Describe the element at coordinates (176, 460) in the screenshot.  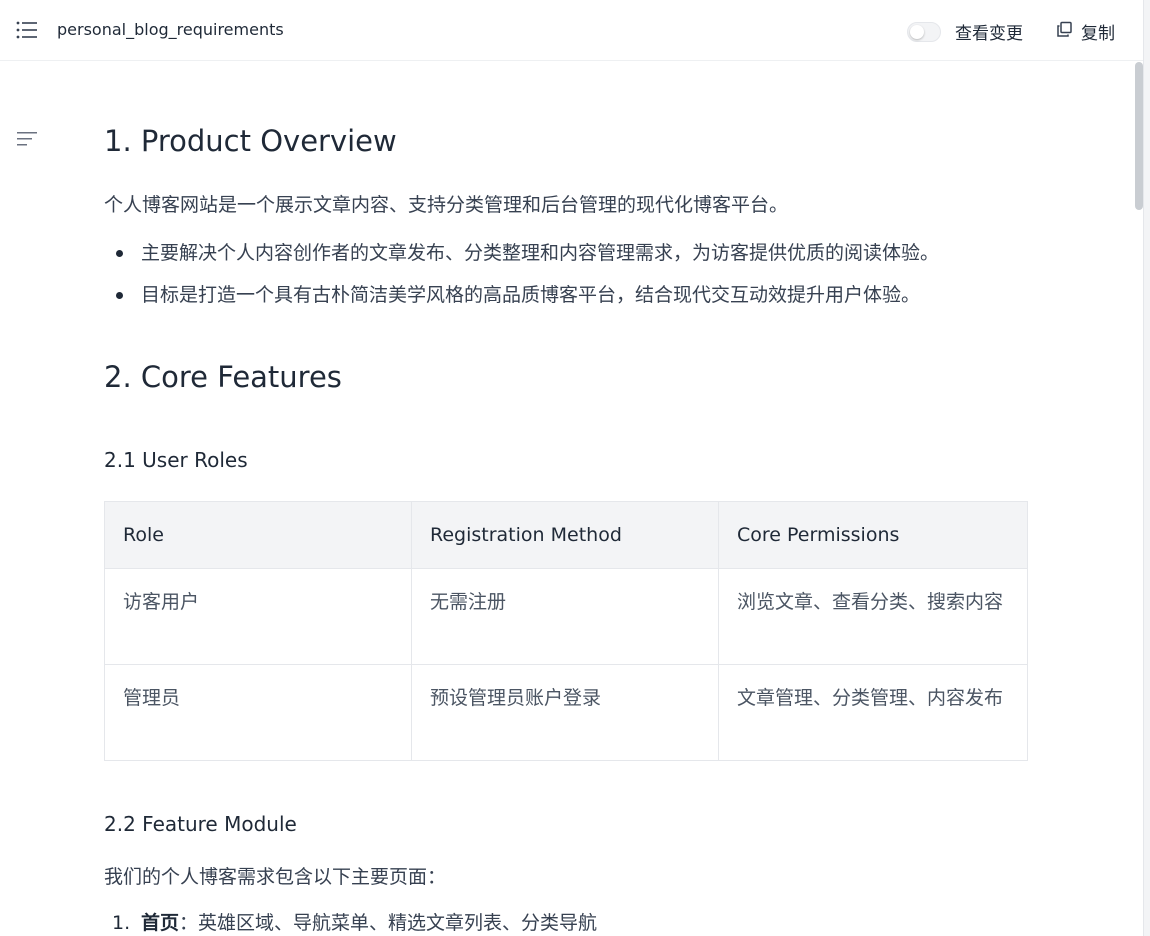
I see `subsection-heading-user-roles: 2.1 User Roles` at that location.